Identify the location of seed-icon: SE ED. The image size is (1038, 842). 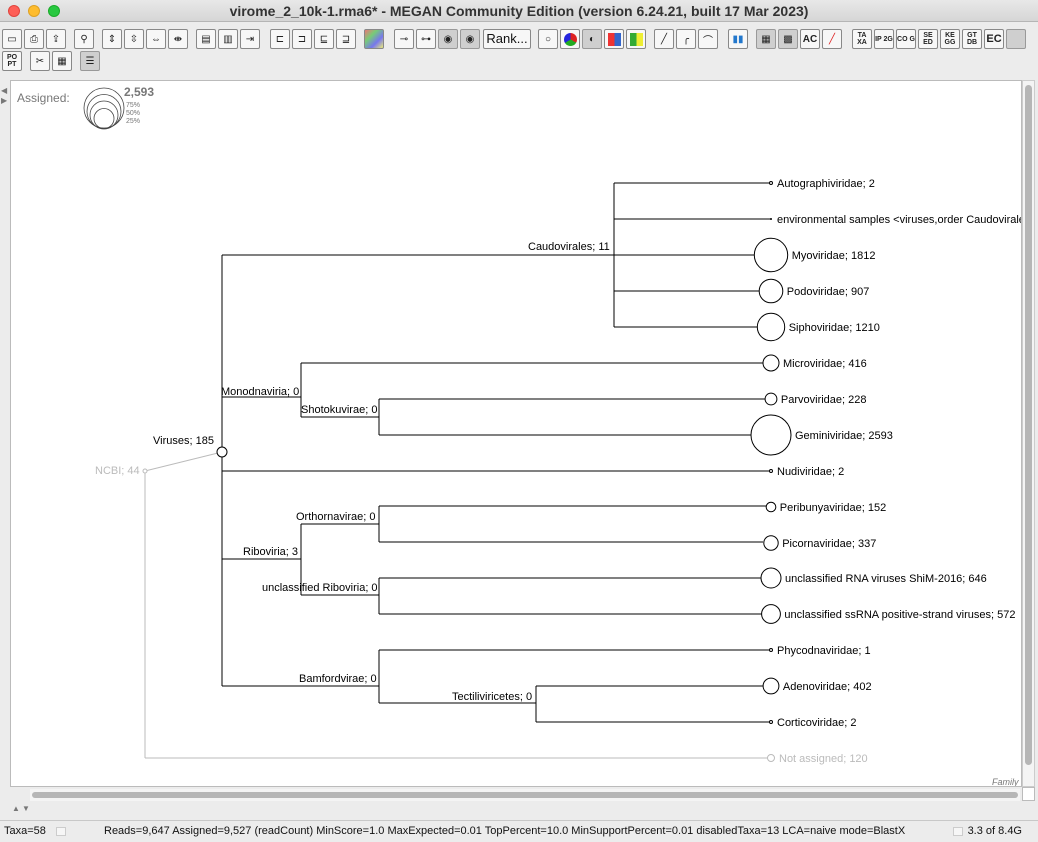
(928, 39).